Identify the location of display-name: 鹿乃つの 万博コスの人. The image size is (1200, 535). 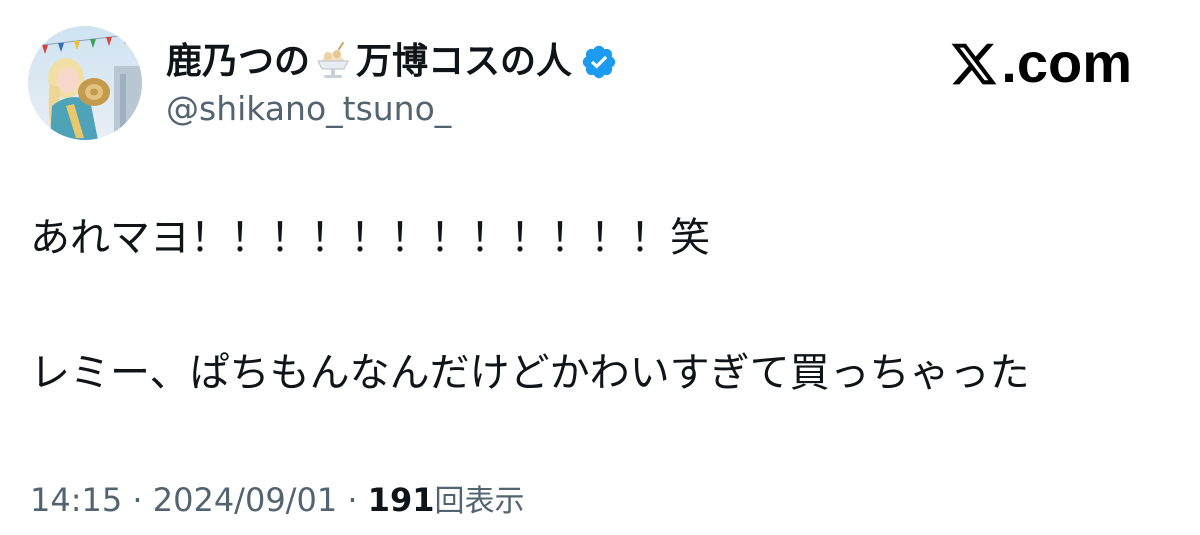
(392, 62).